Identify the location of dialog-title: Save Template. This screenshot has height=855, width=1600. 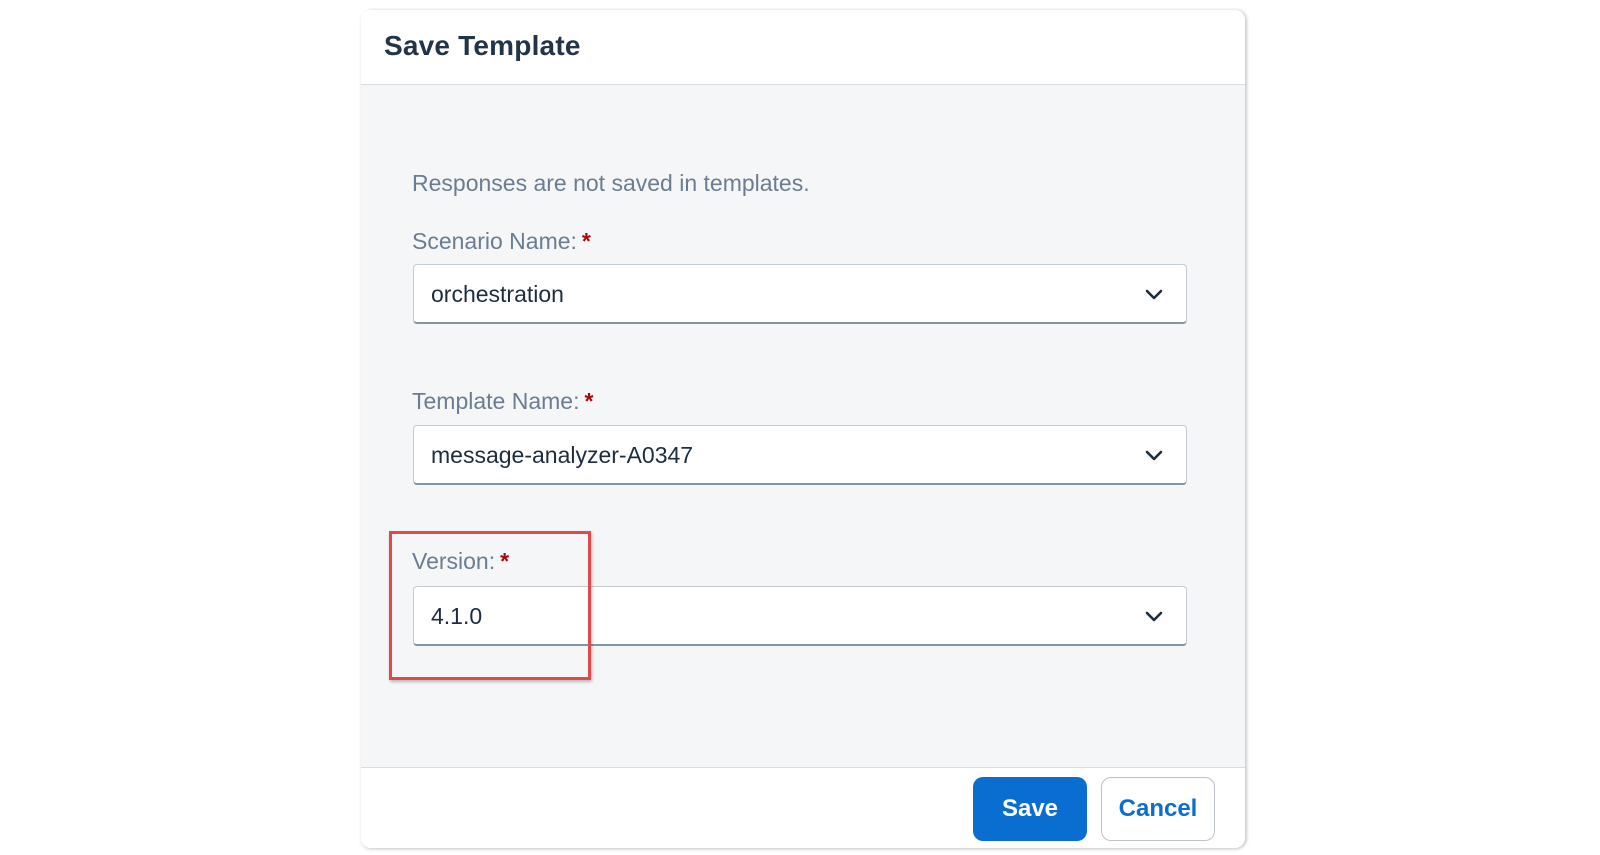
(482, 45).